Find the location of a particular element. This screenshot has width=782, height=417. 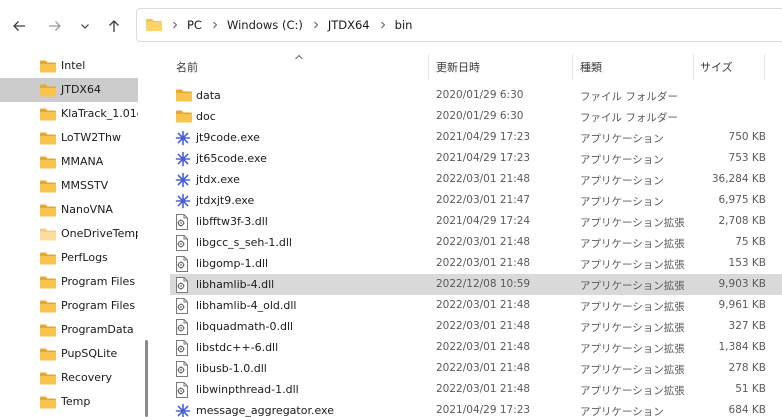

sidebar-item: PupSQLite is located at coordinates (69, 354).